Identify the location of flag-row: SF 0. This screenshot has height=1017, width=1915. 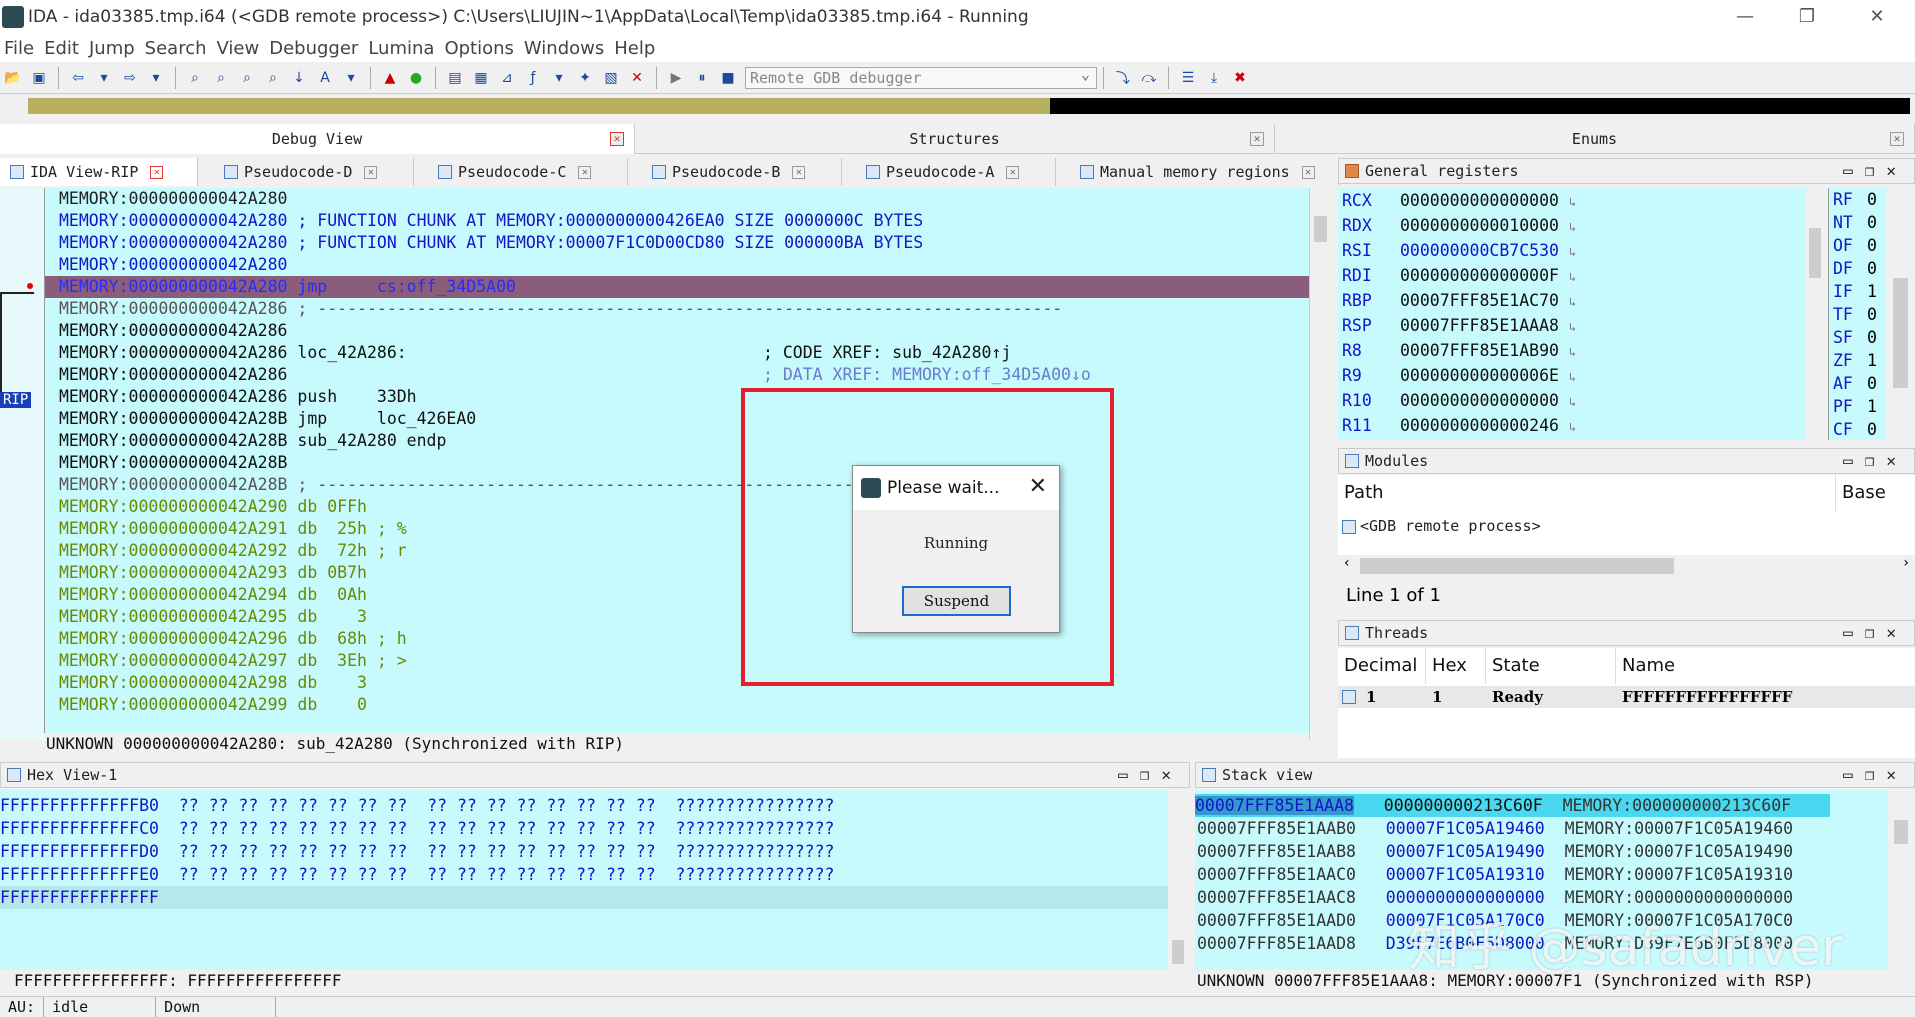
(1855, 337).